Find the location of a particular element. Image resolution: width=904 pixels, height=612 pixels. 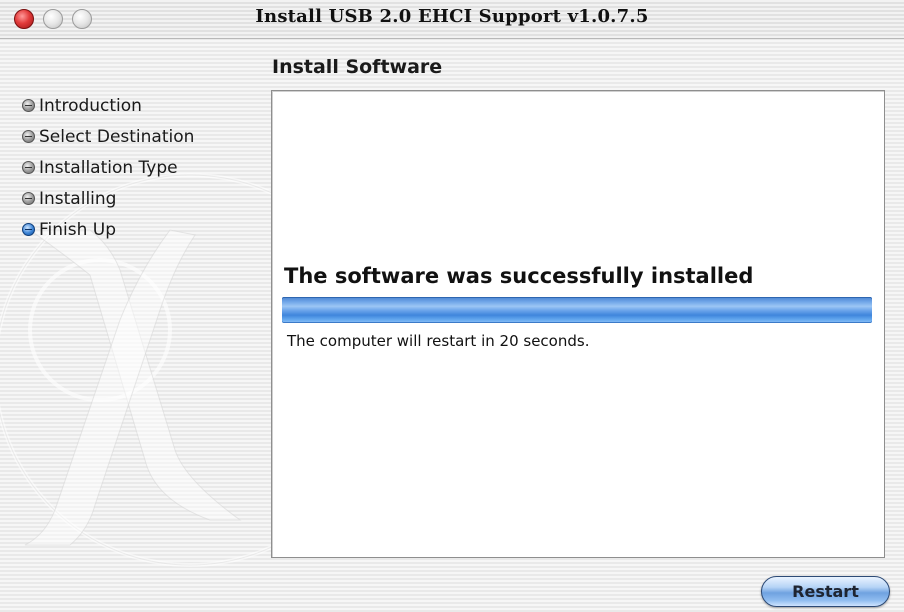

step-select-destination: Select Destination is located at coordinates (108, 136).